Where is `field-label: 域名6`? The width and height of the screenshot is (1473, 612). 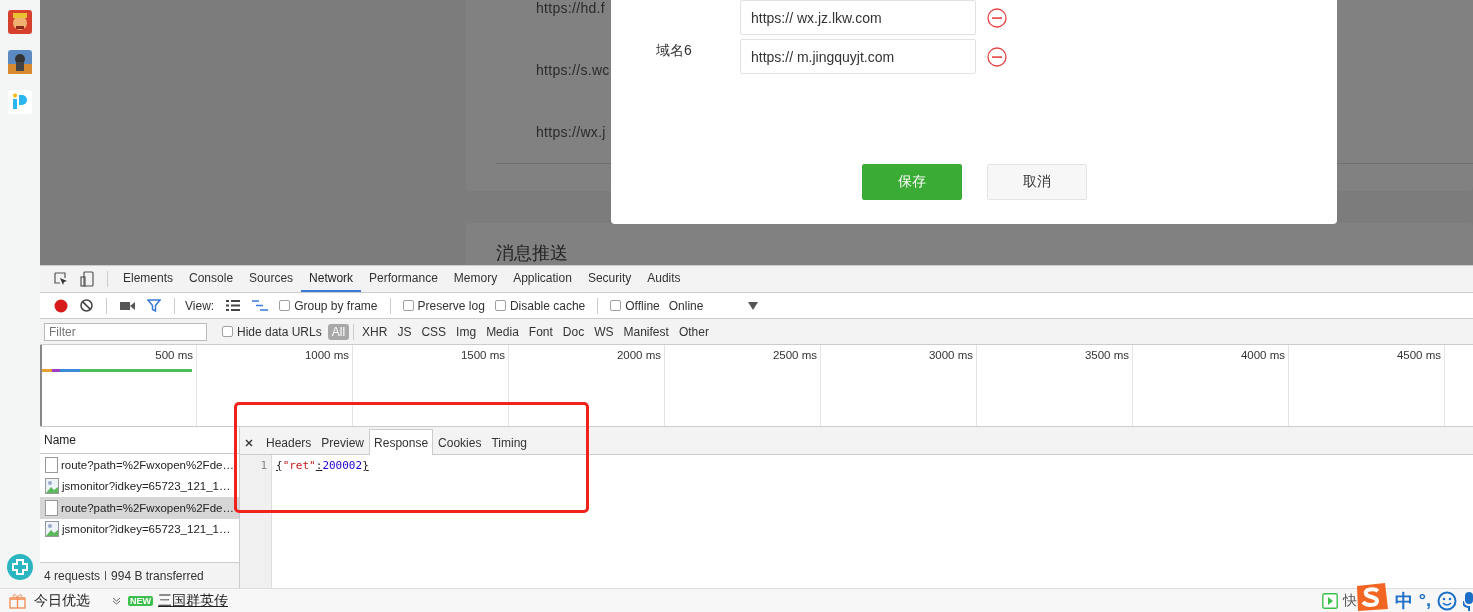
field-label: 域名6 is located at coordinates (674, 50).